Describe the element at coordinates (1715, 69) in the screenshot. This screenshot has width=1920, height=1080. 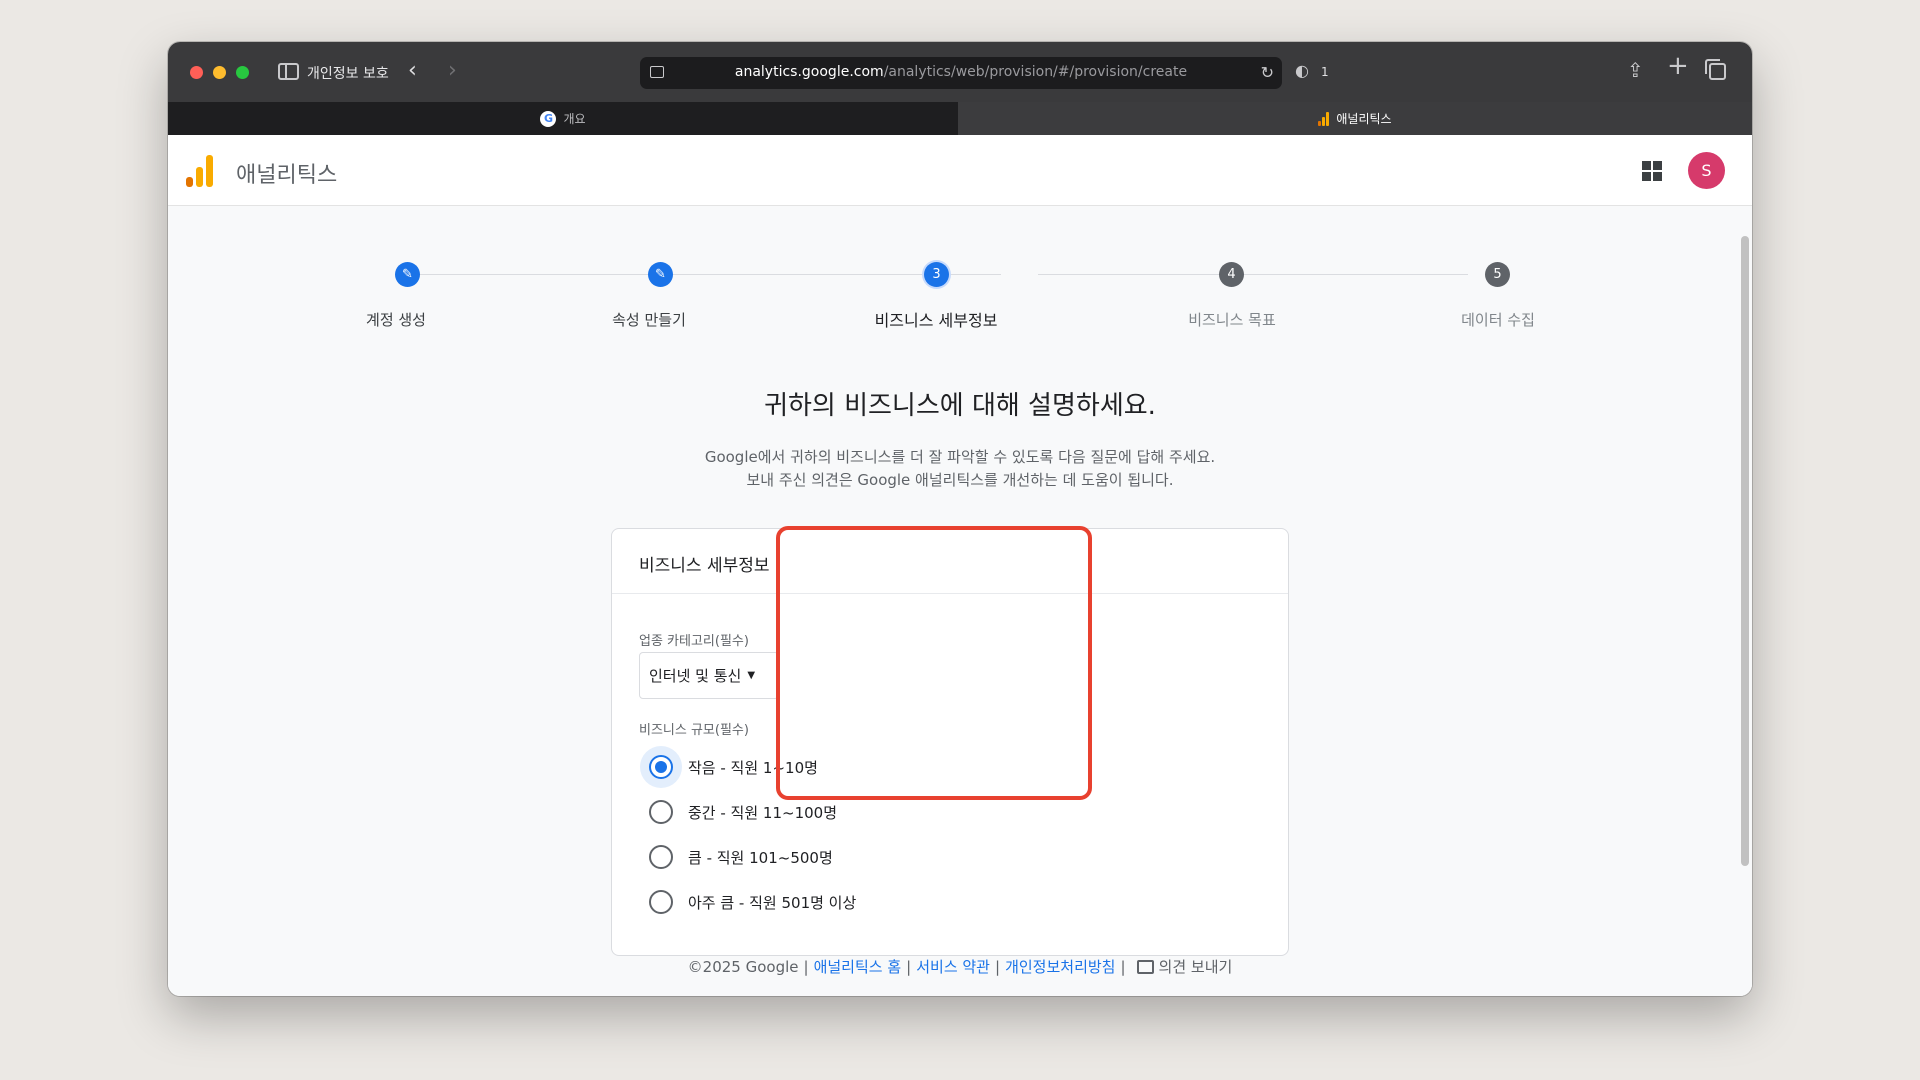
I see `tab-overview-icon` at that location.